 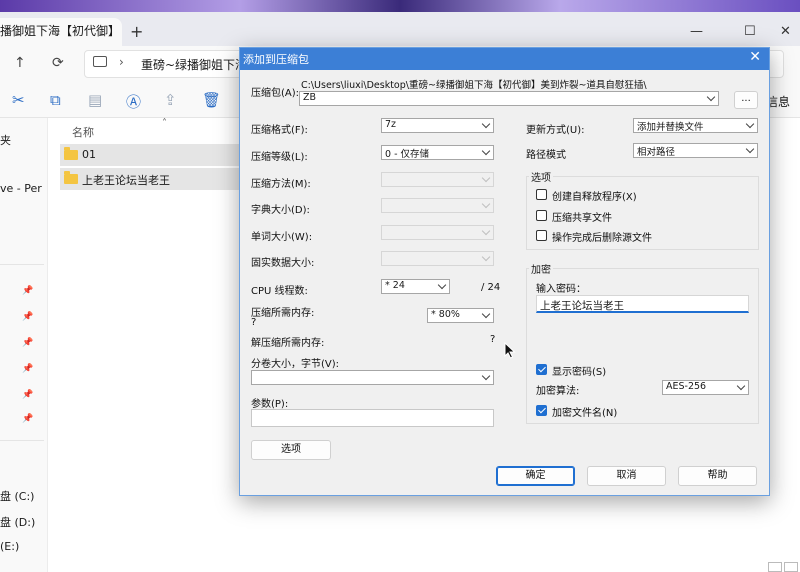 What do you see at coordinates (445, 314) in the screenshot?
I see `memory-usage-value: * 80%` at bounding box center [445, 314].